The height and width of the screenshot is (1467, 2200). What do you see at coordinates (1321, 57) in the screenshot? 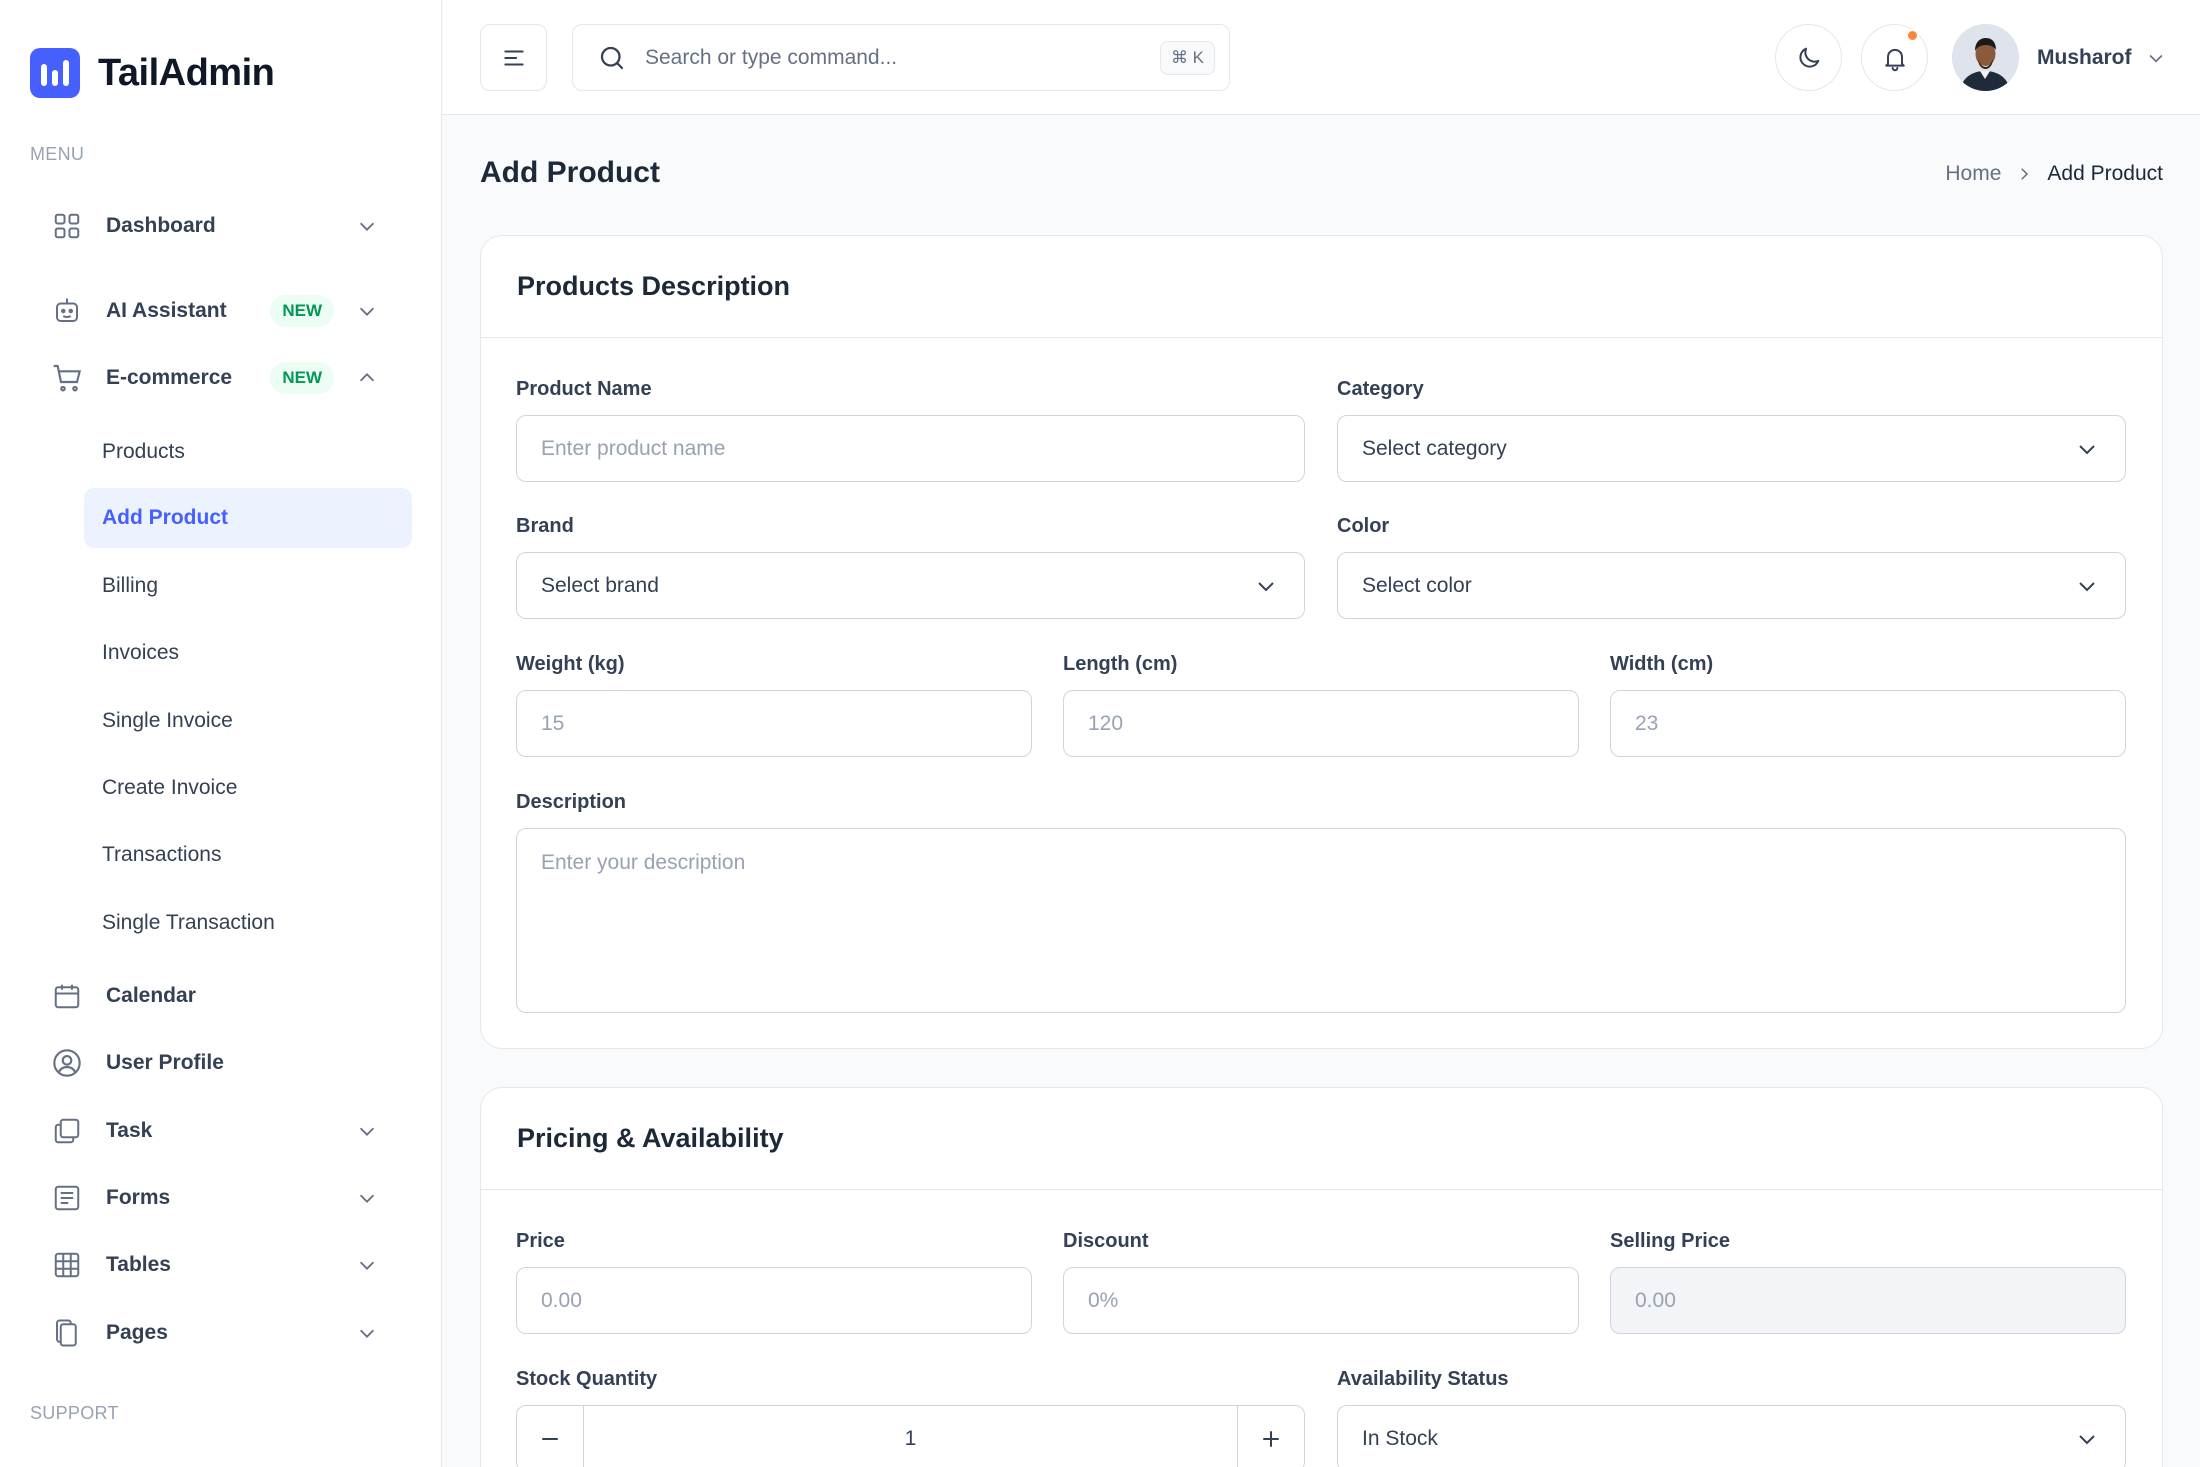
I see `top-header: Search or type command... ⌘ K Musharof` at bounding box center [1321, 57].